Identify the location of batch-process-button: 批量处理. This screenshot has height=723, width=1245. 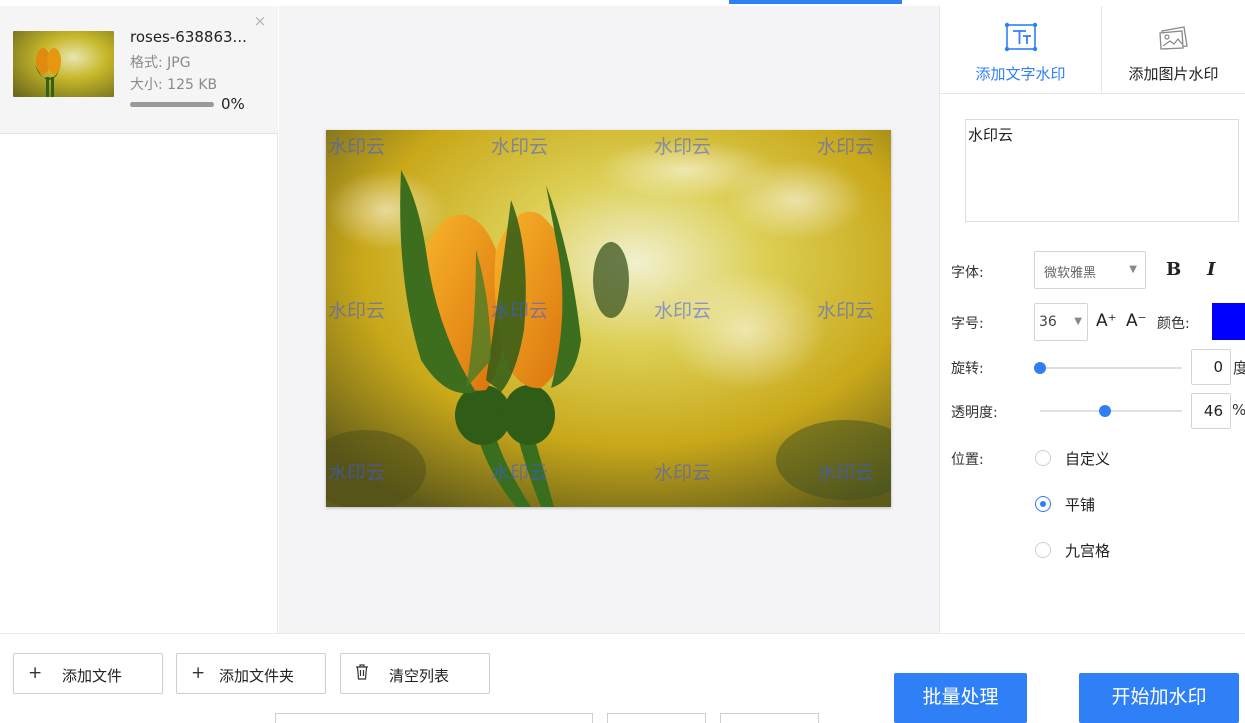
(960, 698).